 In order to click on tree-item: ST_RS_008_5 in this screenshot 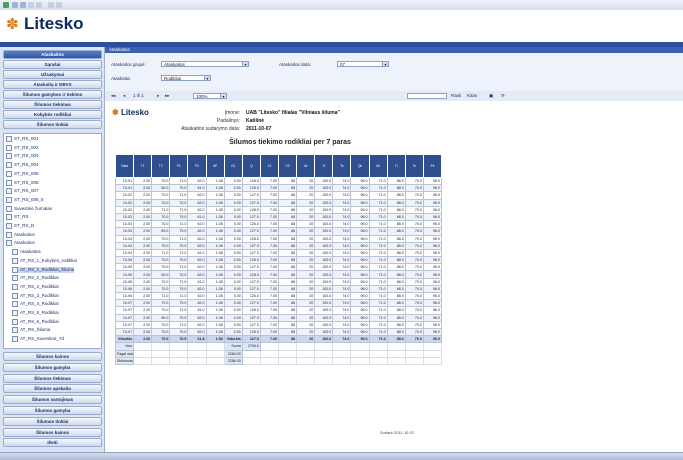, I will do `click(25, 199)`.